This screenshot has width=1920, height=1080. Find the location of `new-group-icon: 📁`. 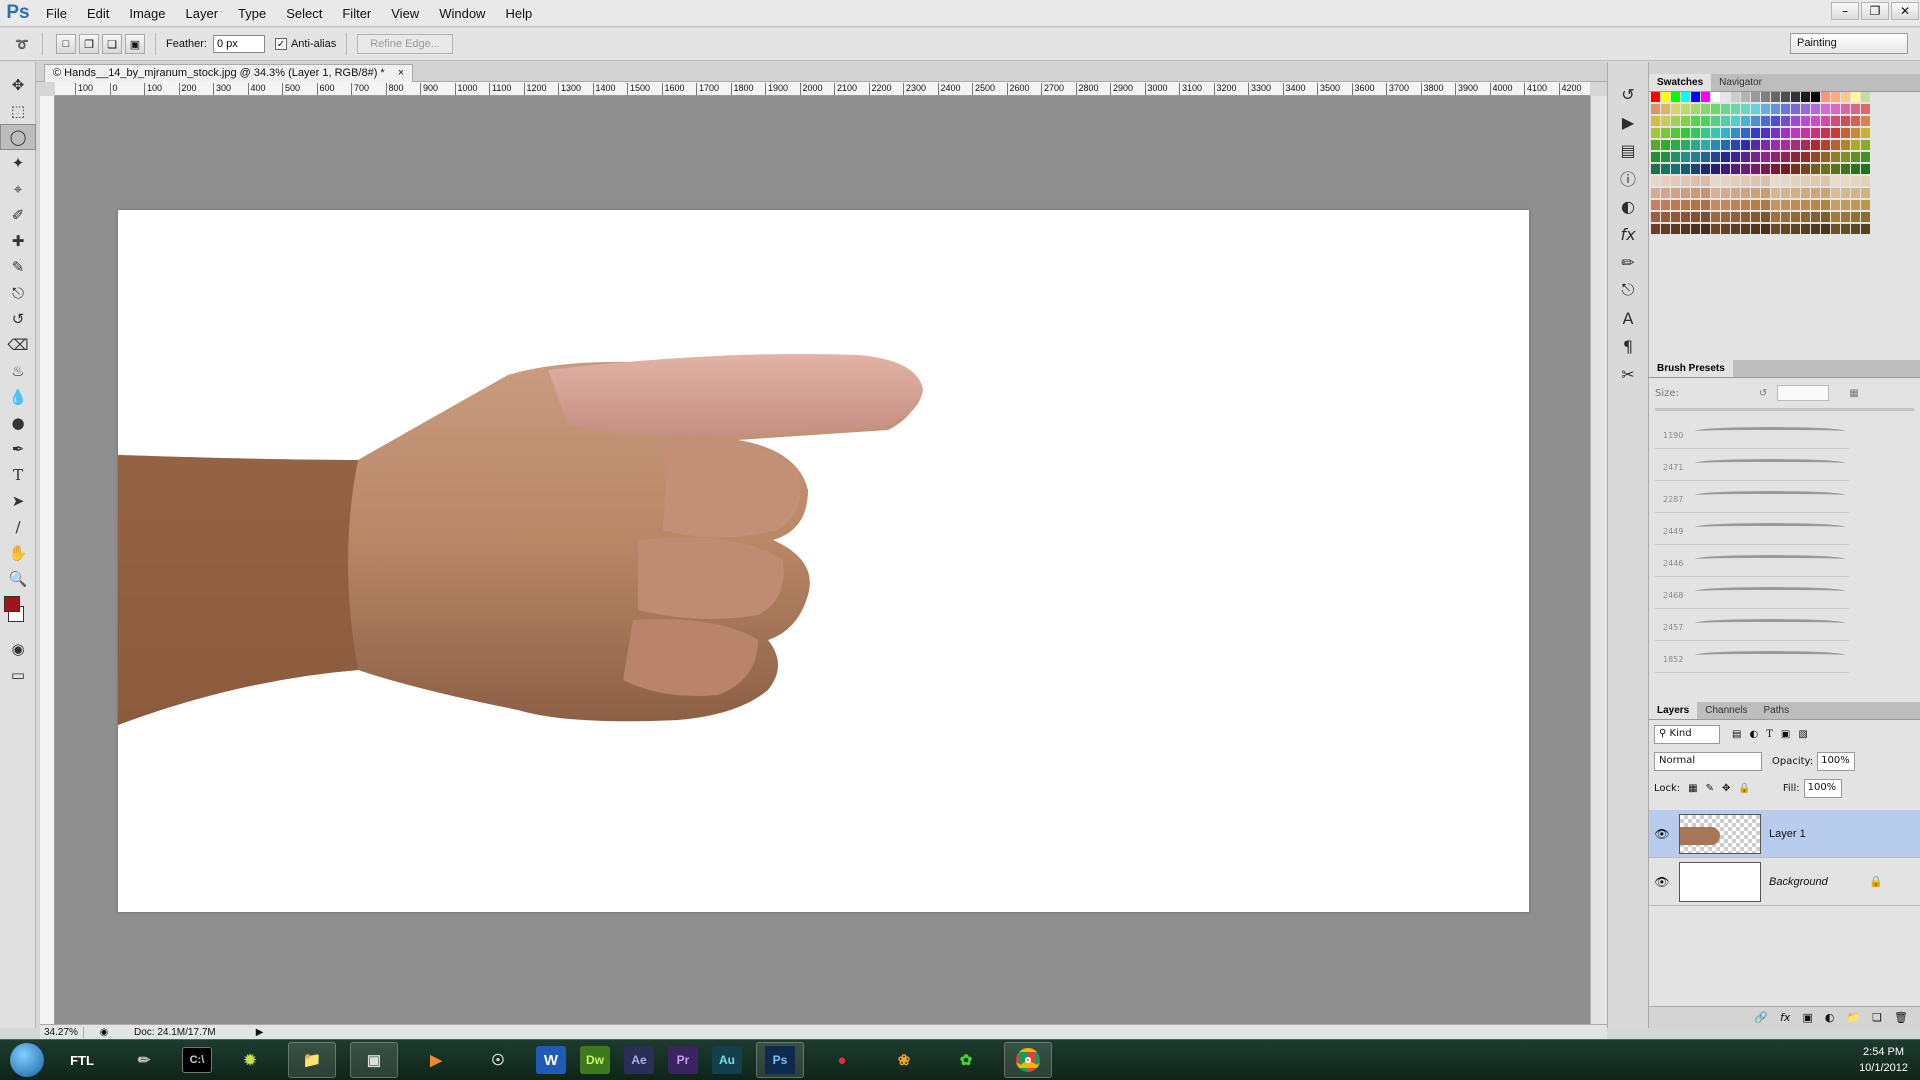

new-group-icon: 📁 is located at coordinates (1853, 1017).